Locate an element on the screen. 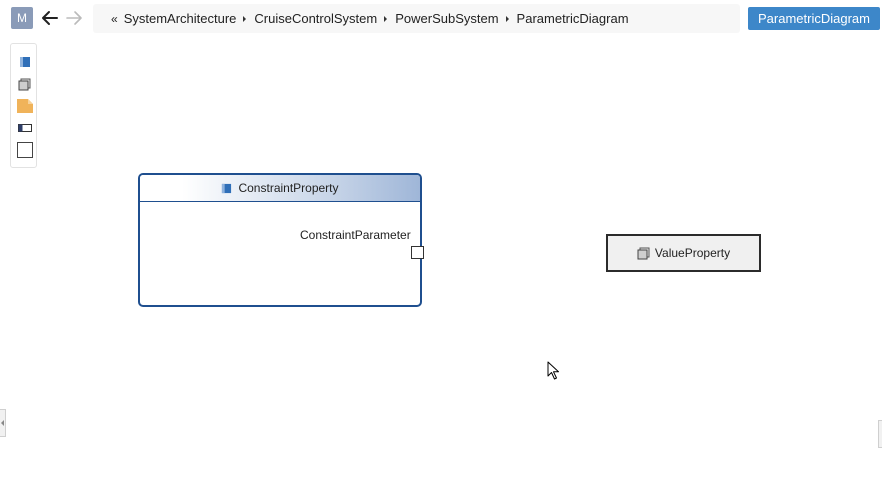  chevron-left-icon is located at coordinates (2, 423).